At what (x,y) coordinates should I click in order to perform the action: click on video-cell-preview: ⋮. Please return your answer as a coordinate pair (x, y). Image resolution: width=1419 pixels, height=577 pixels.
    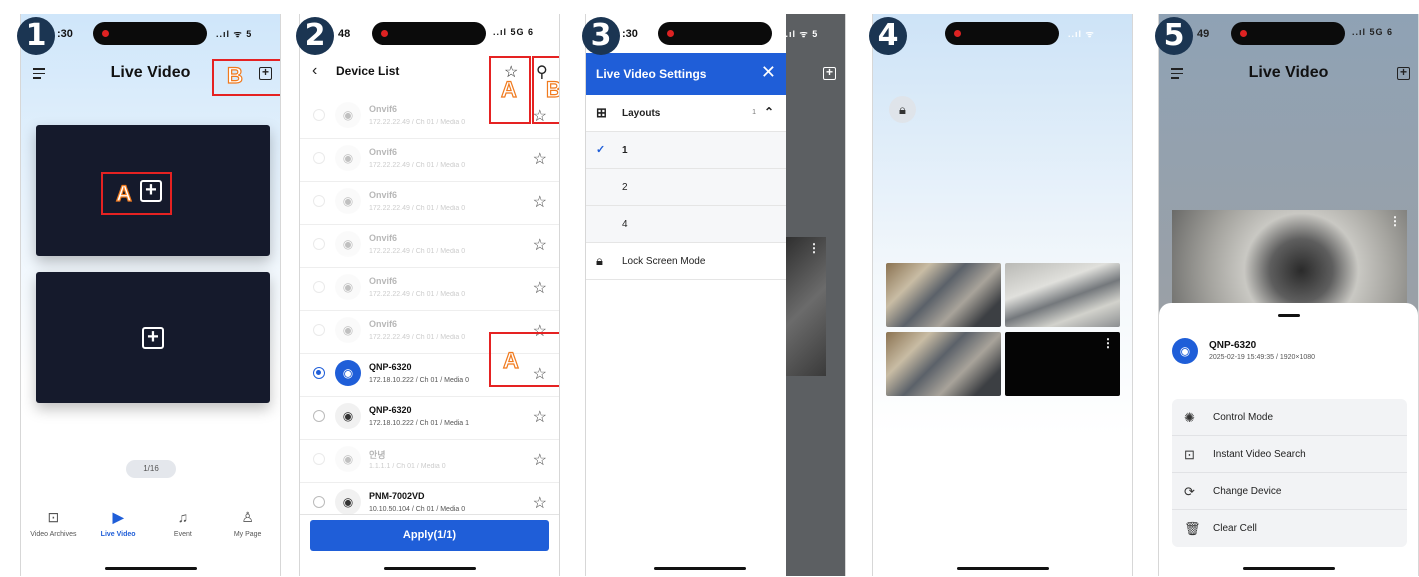
    Looking at the image, I should click on (806, 306).